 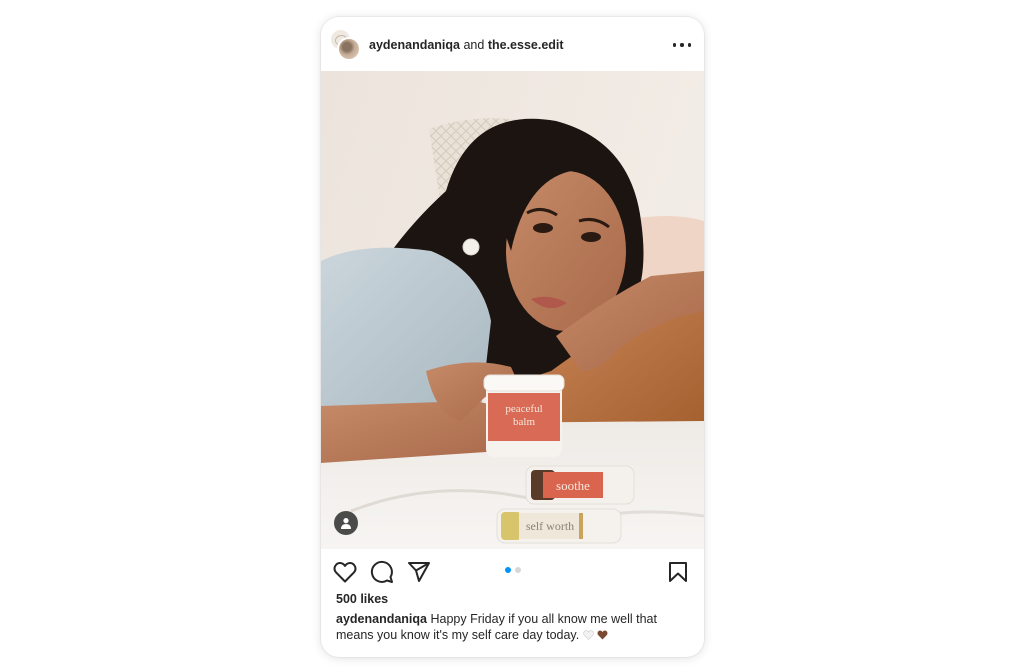 I want to click on collab-avatars, so click(x=345, y=45).